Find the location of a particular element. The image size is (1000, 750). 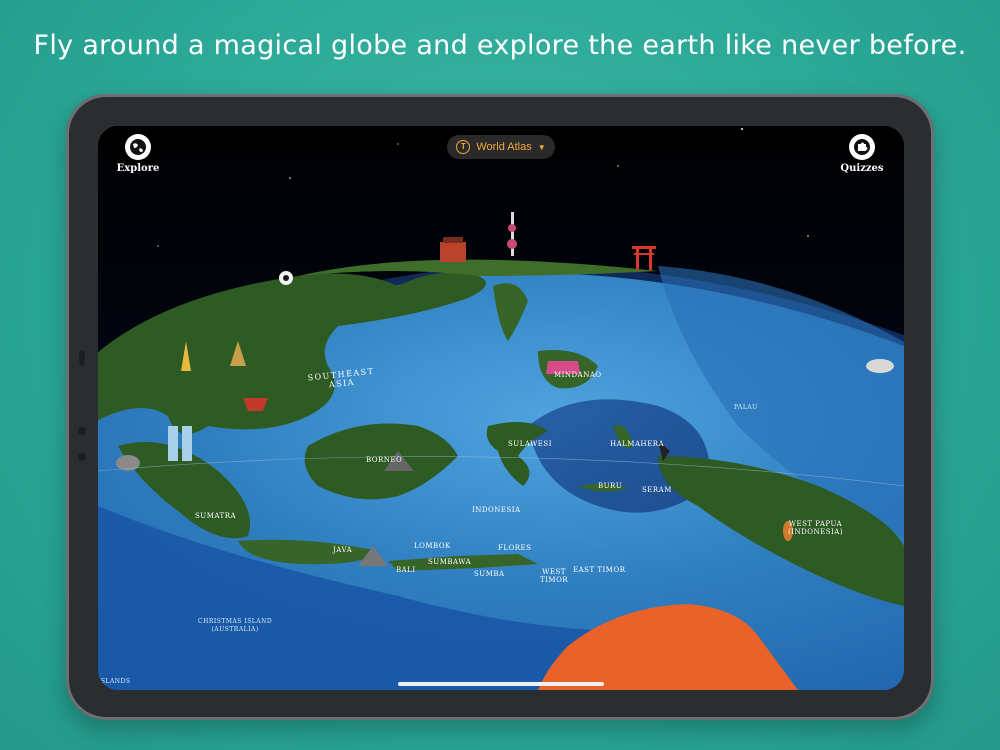

label-lombok: LOMBOK is located at coordinates (432, 546).